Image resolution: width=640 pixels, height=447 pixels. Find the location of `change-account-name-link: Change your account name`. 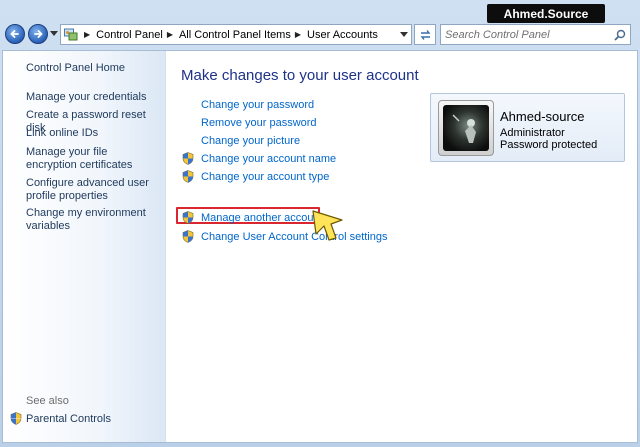

change-account-name-link: Change your account name is located at coordinates (268, 159).